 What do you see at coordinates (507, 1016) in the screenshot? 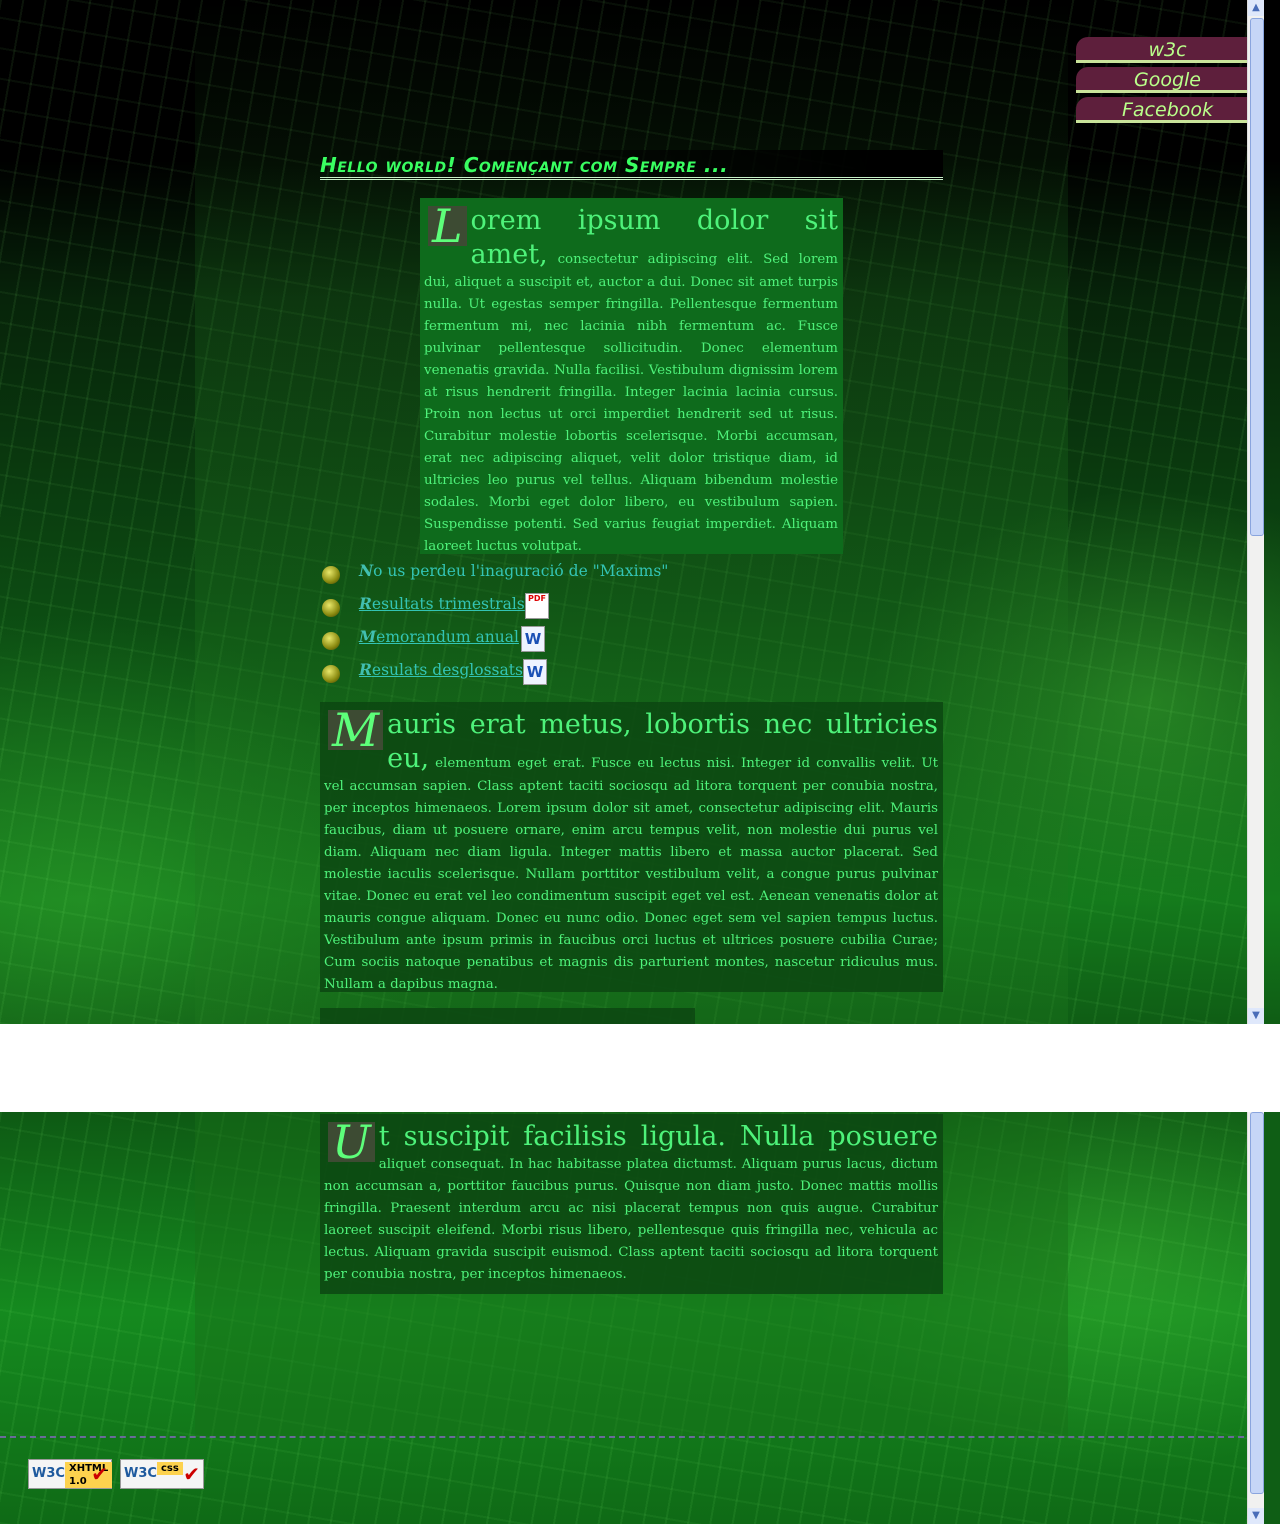
I see `paragraph-3-cutoff` at bounding box center [507, 1016].